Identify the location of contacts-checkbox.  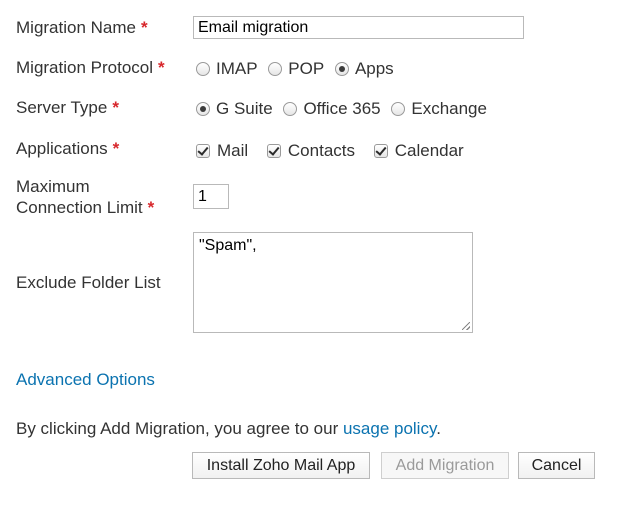
(273, 150).